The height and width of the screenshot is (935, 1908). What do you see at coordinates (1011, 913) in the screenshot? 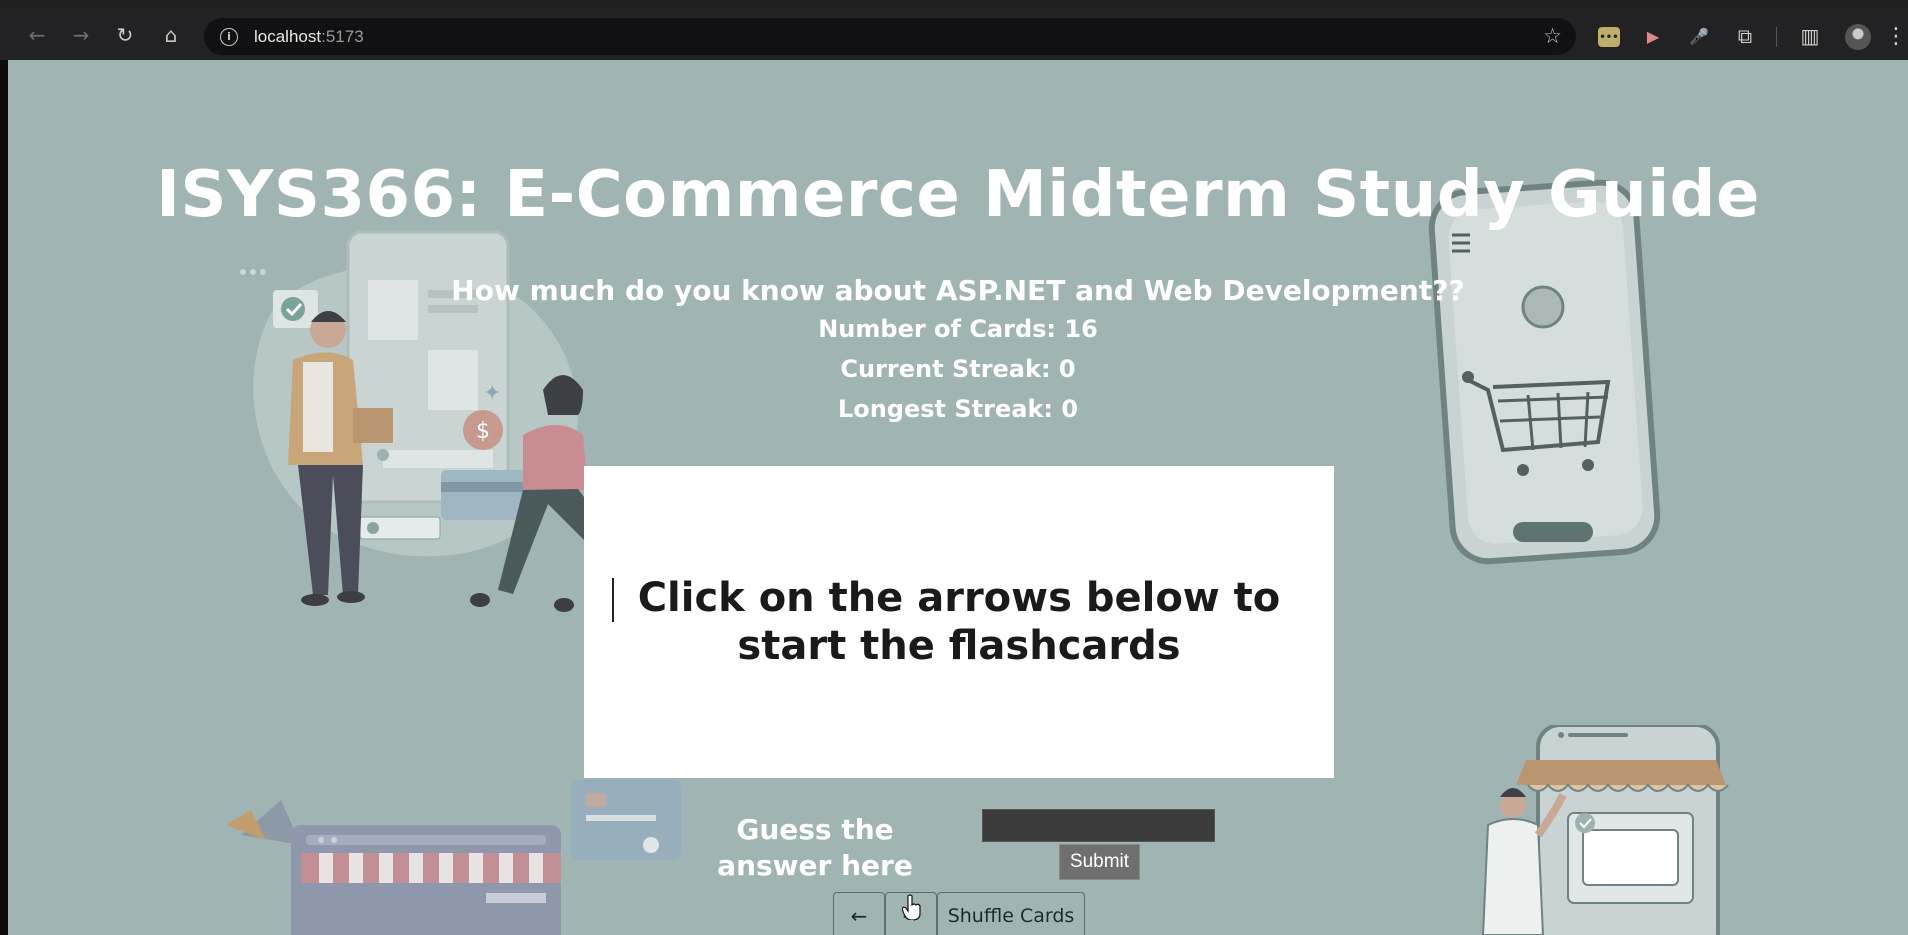
I see `shuffle-cards-button: Shuffle Cards` at bounding box center [1011, 913].